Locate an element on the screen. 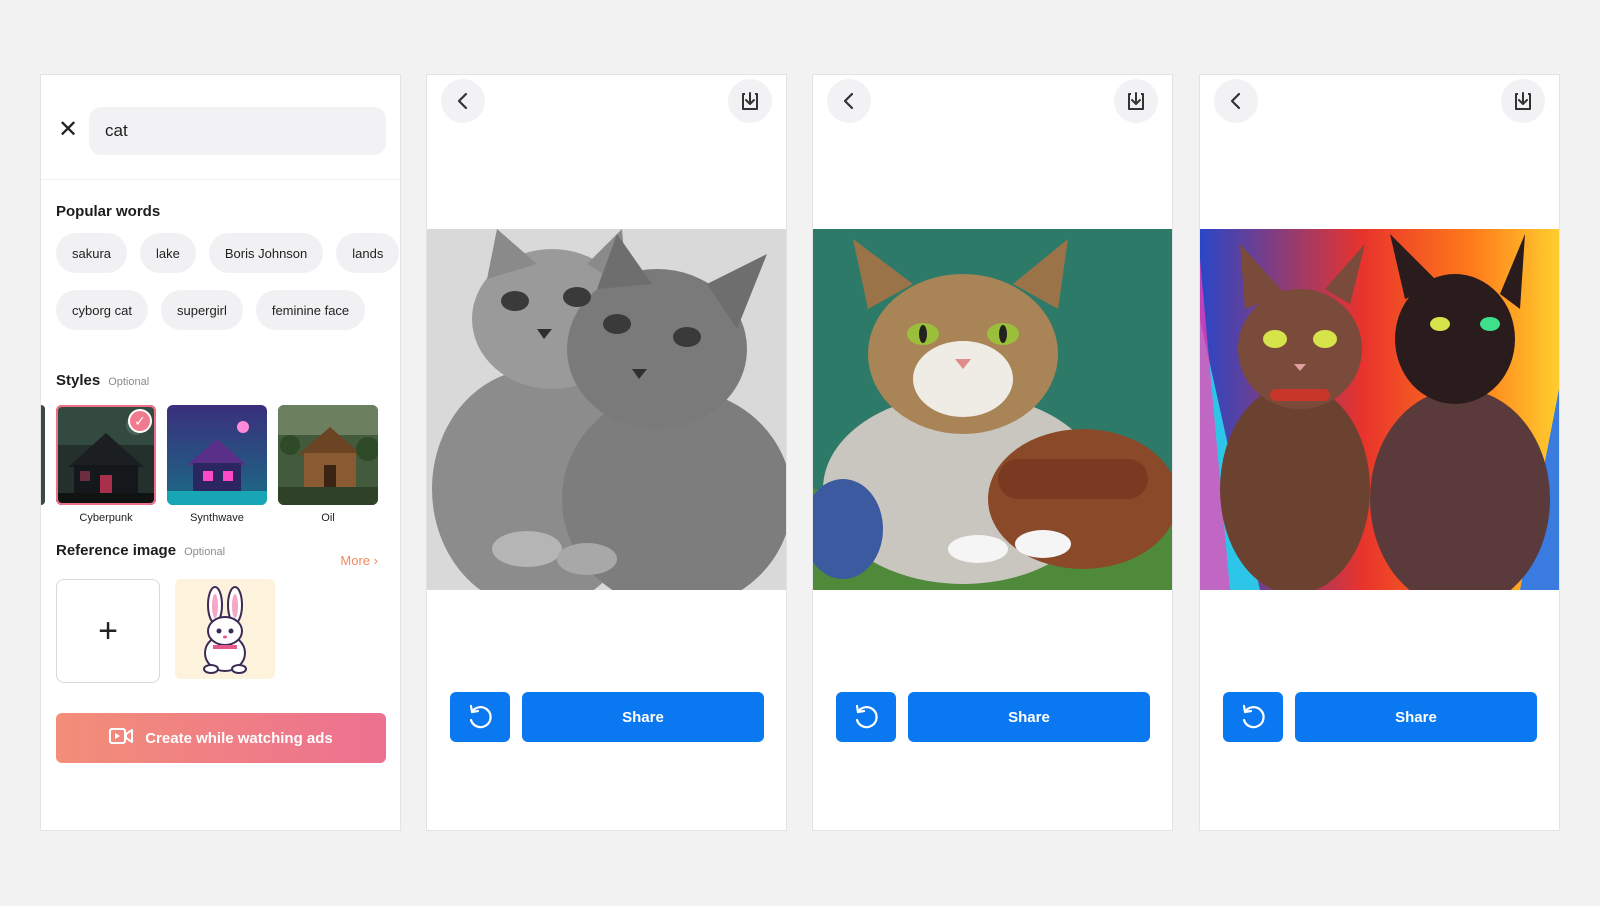 This screenshot has width=1600, height=906. create-button-label: Create while watching ads is located at coordinates (239, 738).